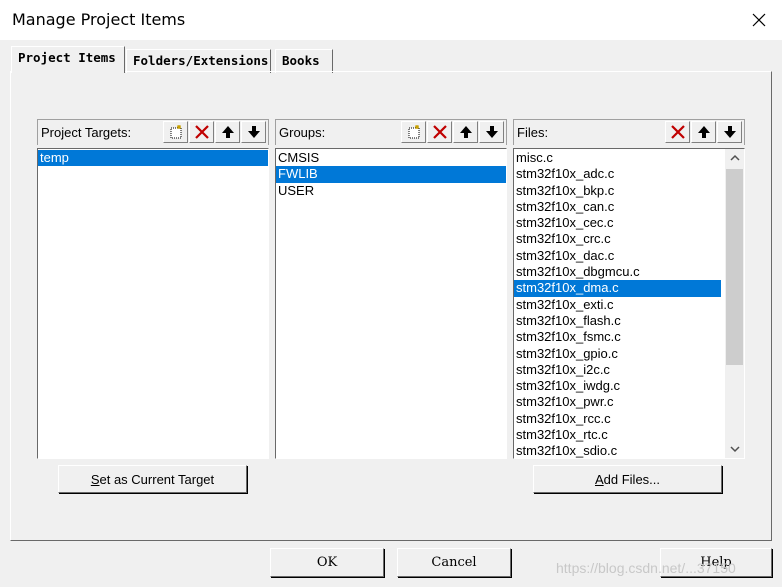 The image size is (782, 587). Describe the element at coordinates (629, 132) in the screenshot. I see `files-header: Files:` at that location.